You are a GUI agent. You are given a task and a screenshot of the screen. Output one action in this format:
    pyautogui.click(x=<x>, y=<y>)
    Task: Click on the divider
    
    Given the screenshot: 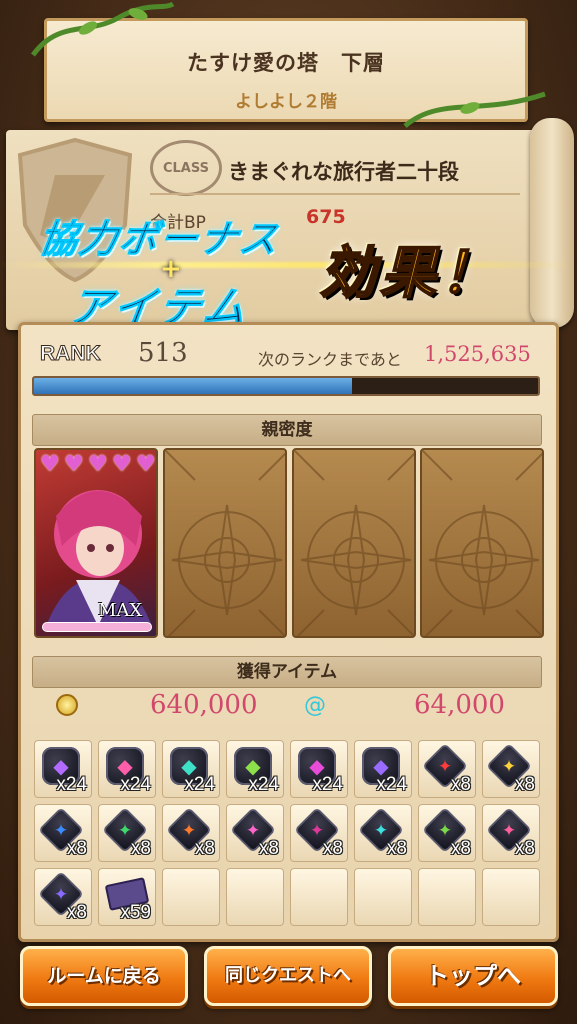 What is the action you would take?
    pyautogui.click(x=335, y=194)
    